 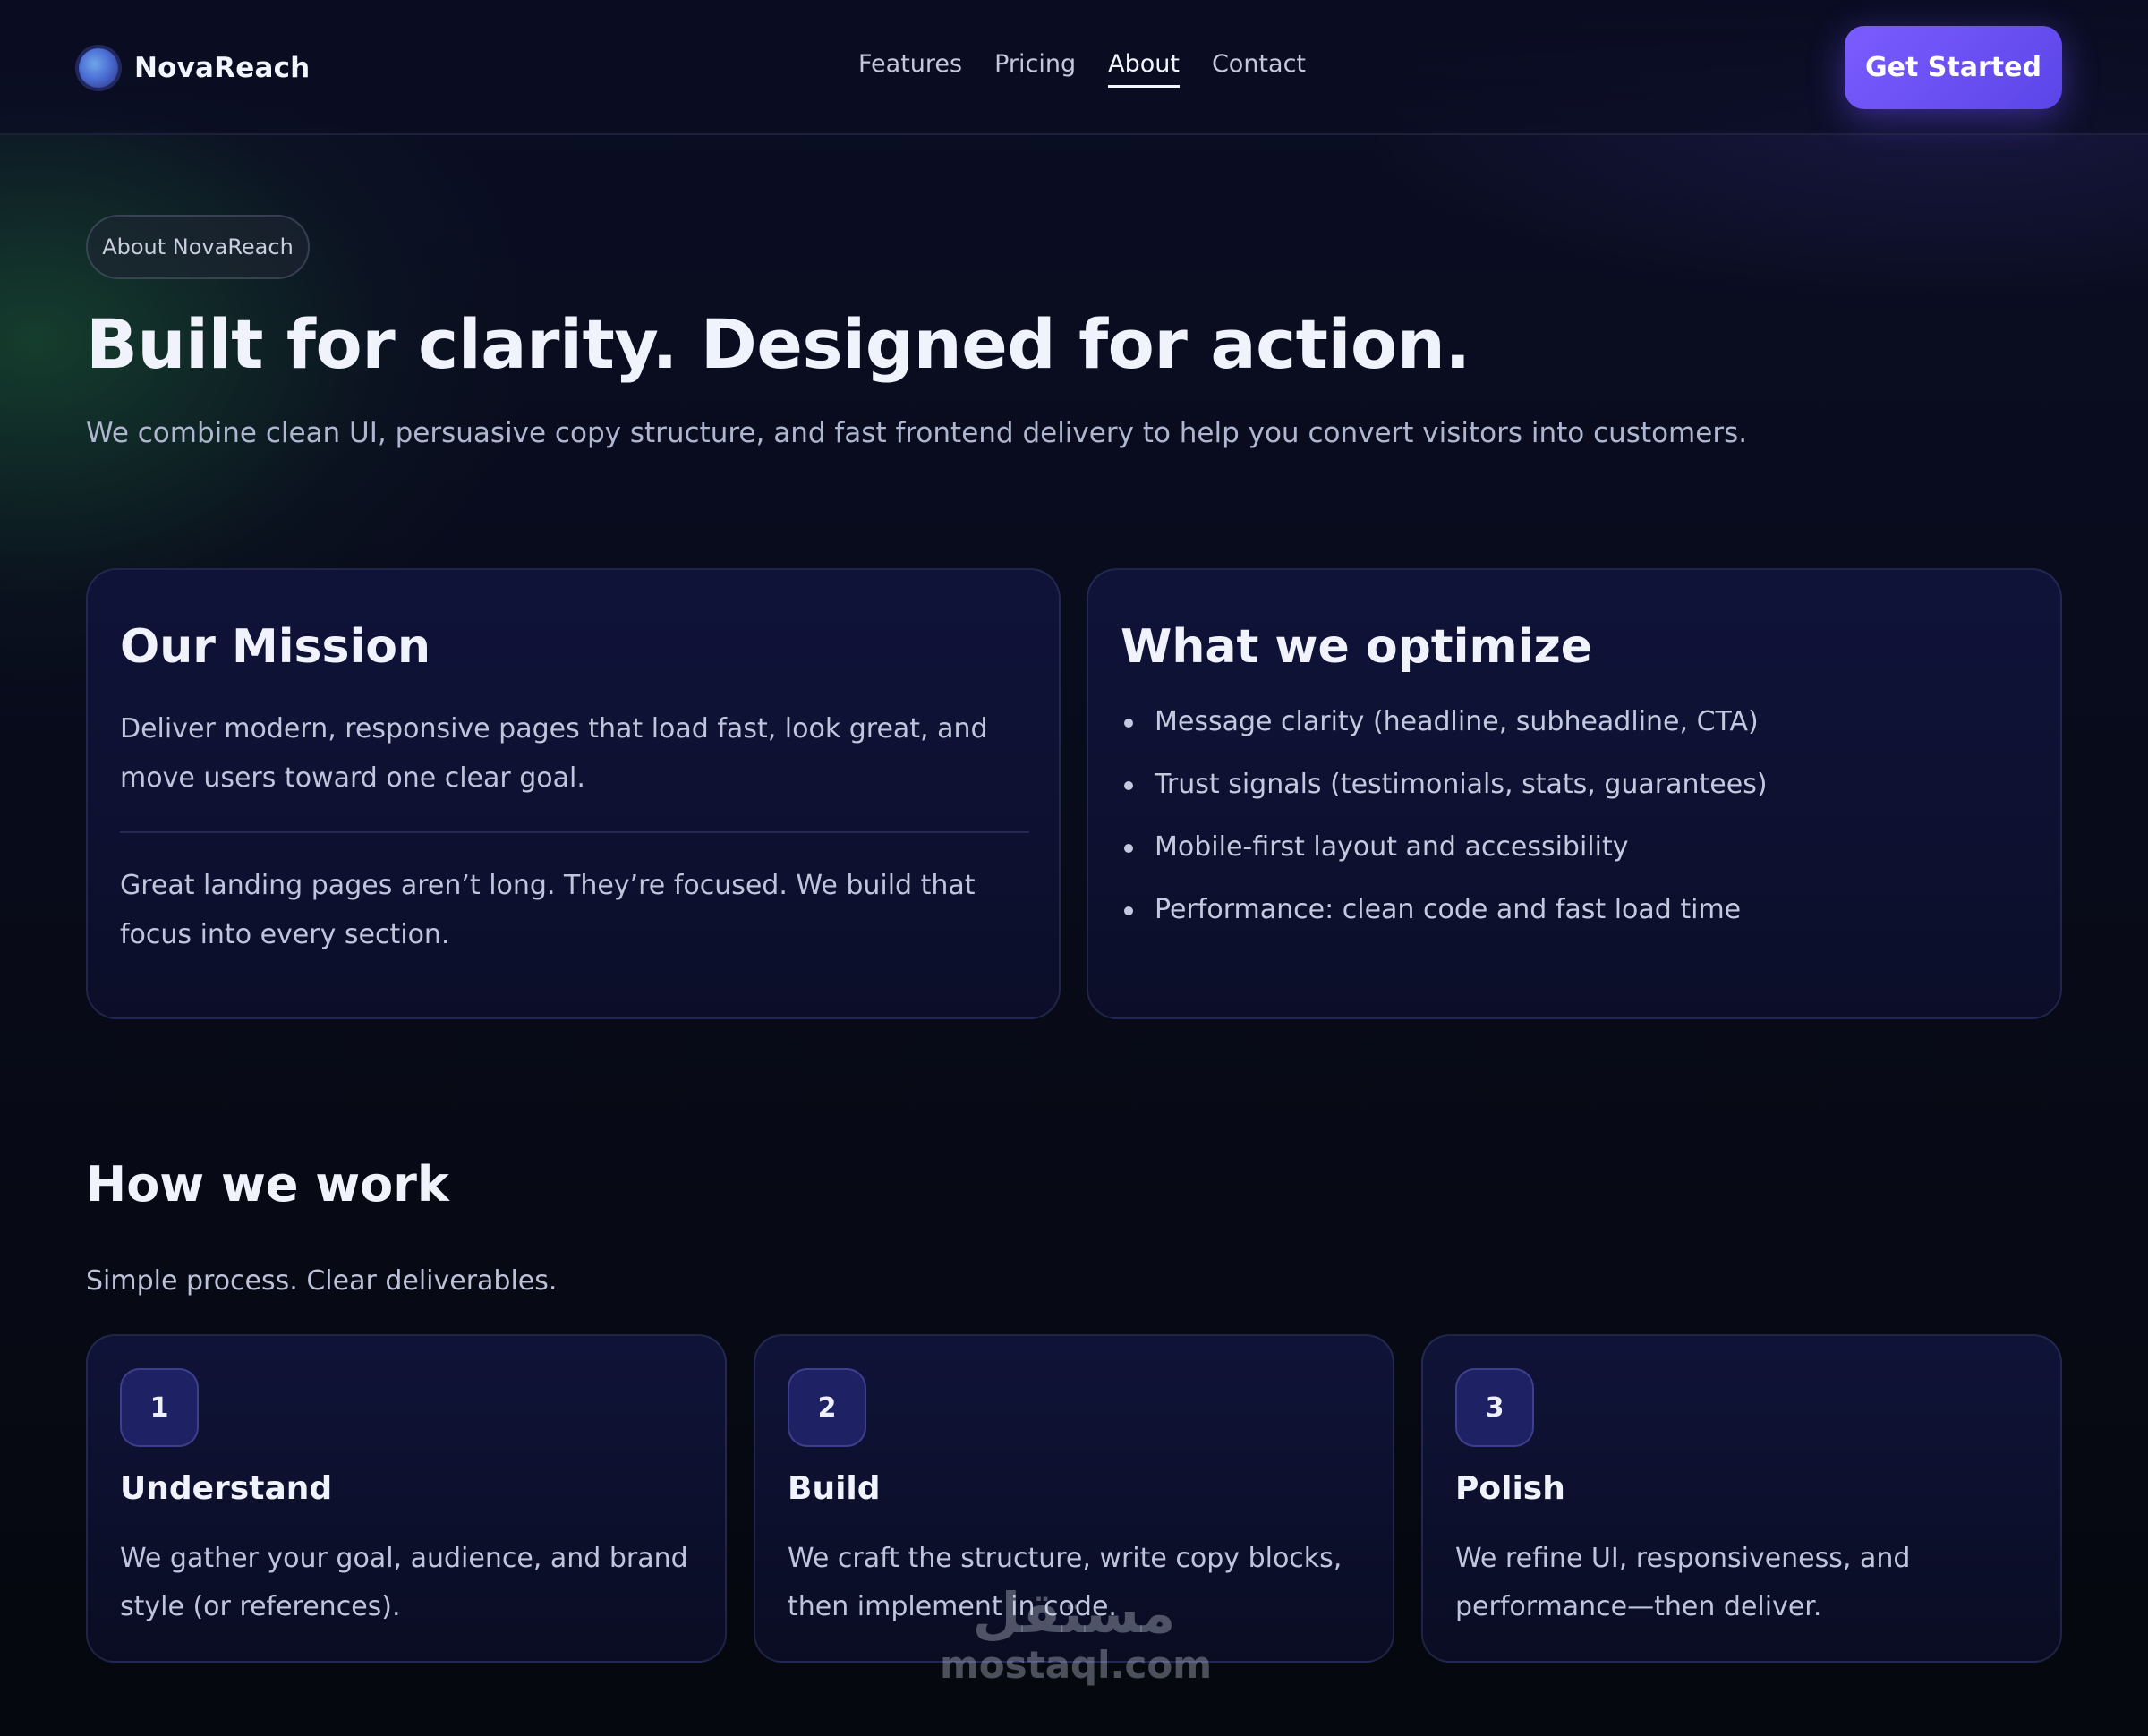 I want to click on nav-link-contact: Contact, so click(x=1259, y=69).